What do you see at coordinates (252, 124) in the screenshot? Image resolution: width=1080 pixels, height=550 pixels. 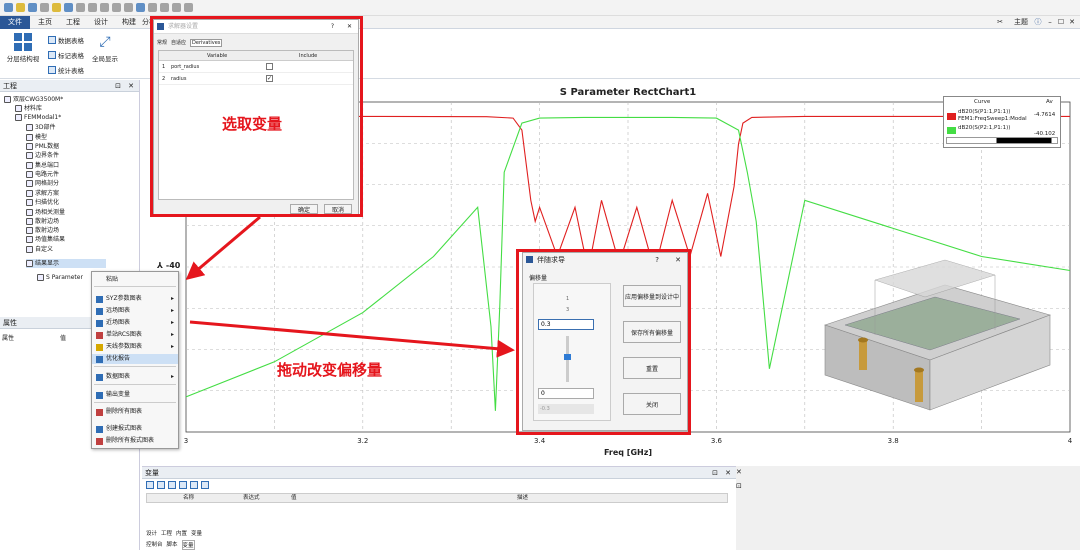 I see `annotation-select-variable: 选取变量` at bounding box center [252, 124].